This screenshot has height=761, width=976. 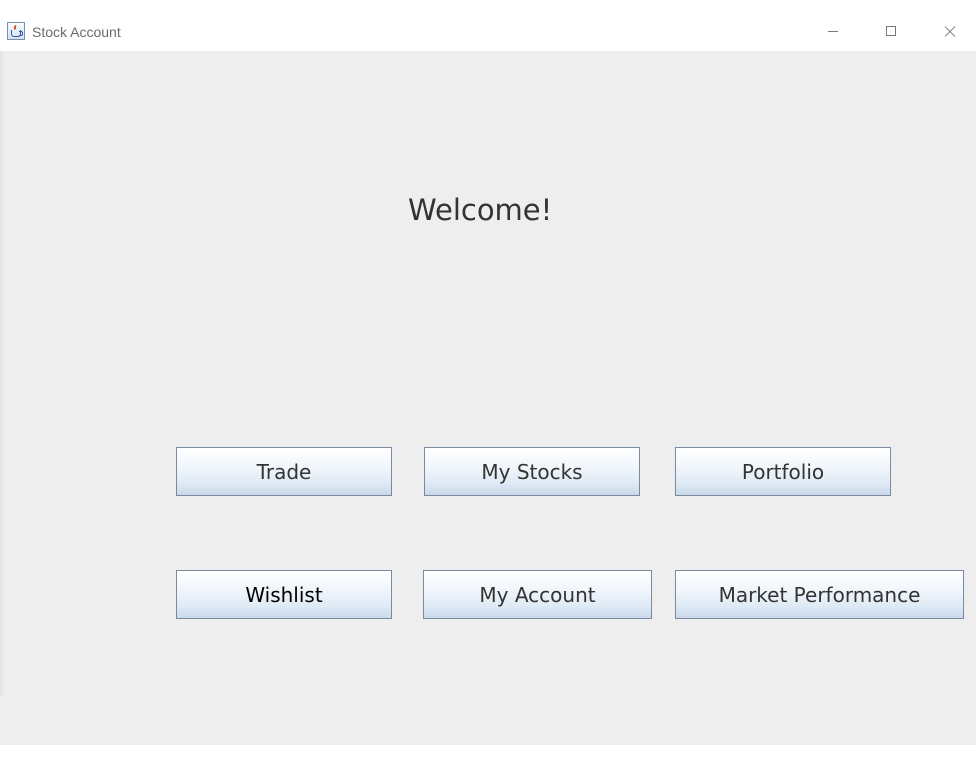 I want to click on my-stocks-button: My Stocks, so click(x=532, y=471).